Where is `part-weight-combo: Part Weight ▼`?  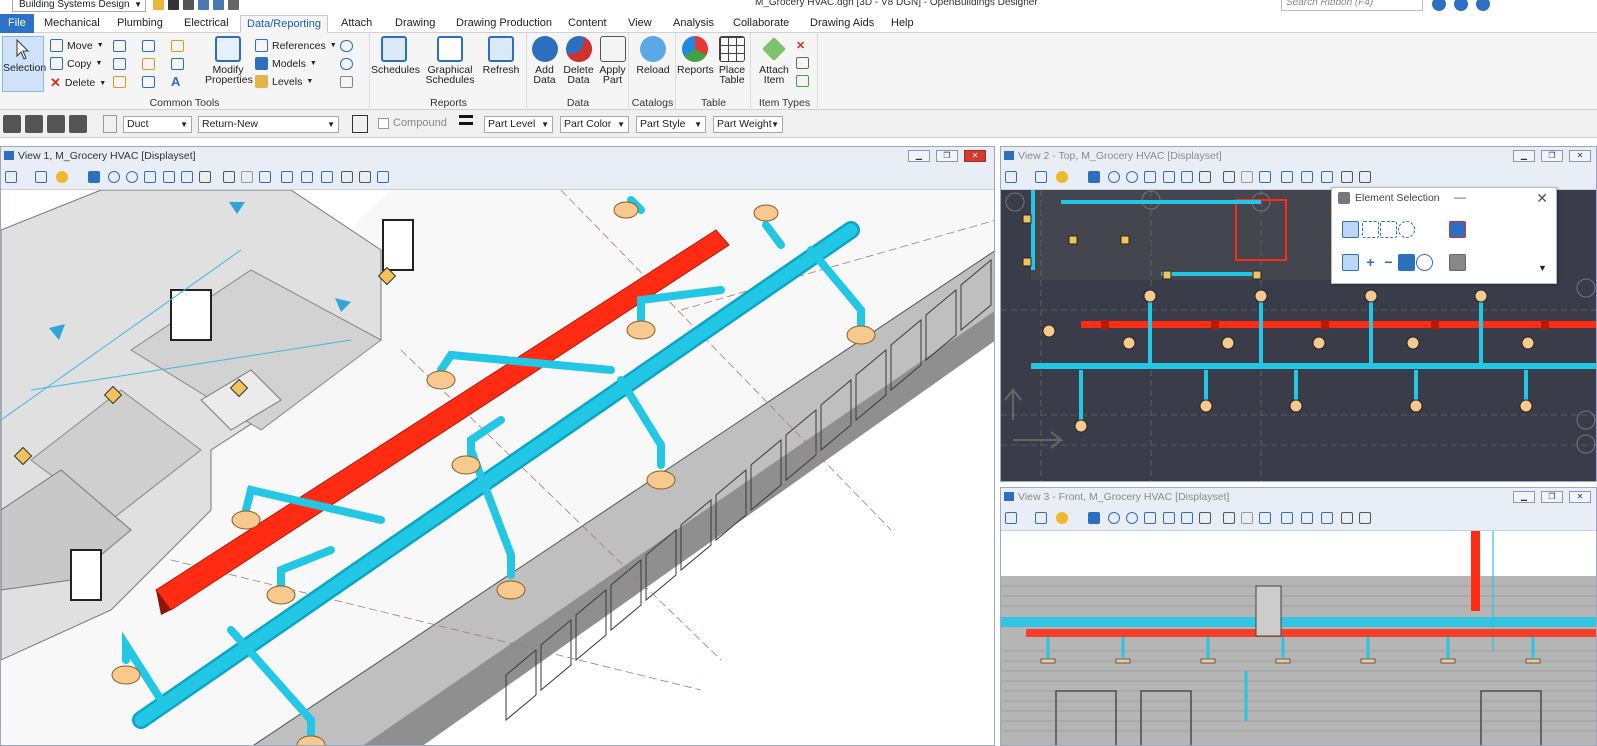 part-weight-combo: Part Weight ▼ is located at coordinates (748, 124).